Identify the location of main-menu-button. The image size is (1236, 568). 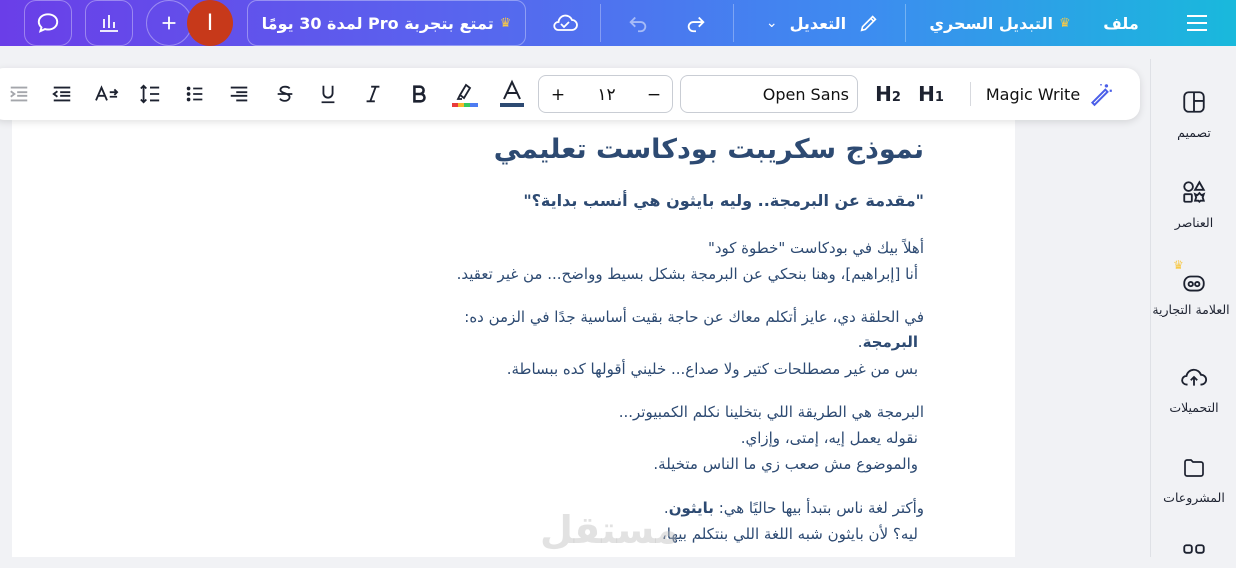
(1197, 23).